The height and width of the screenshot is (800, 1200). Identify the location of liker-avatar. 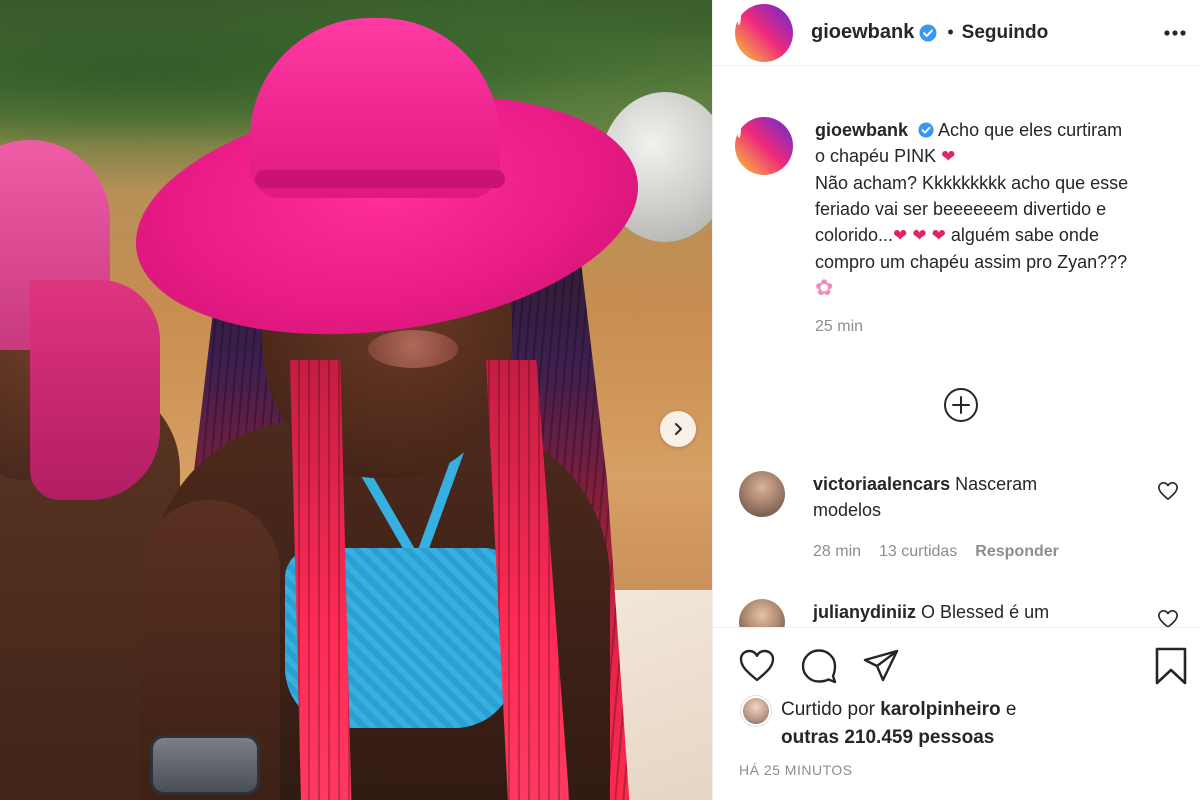
(756, 711).